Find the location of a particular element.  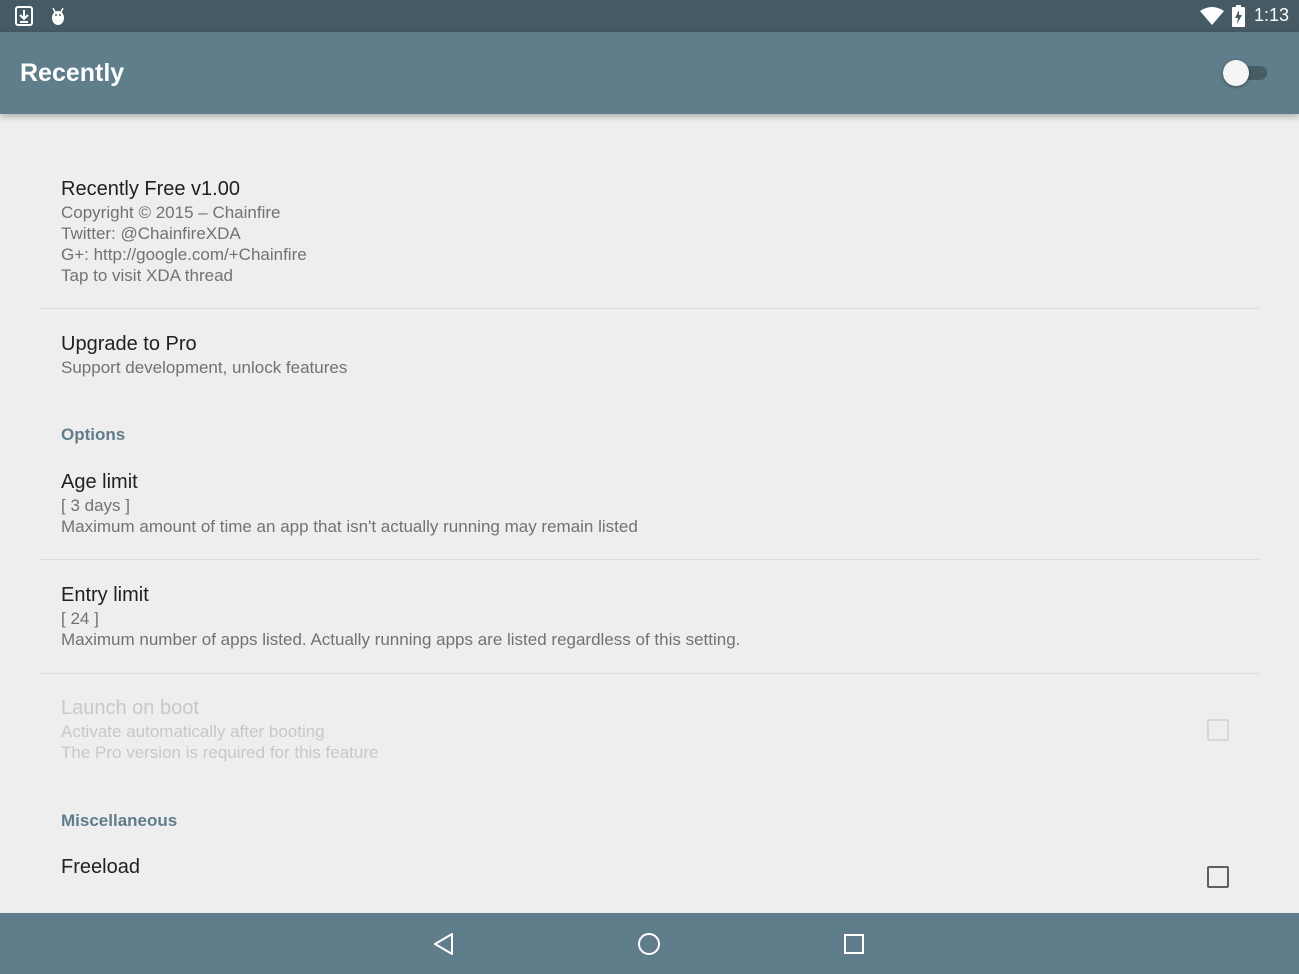

launch-on-boot-summary: Activate automatically after booting is located at coordinates (193, 731).